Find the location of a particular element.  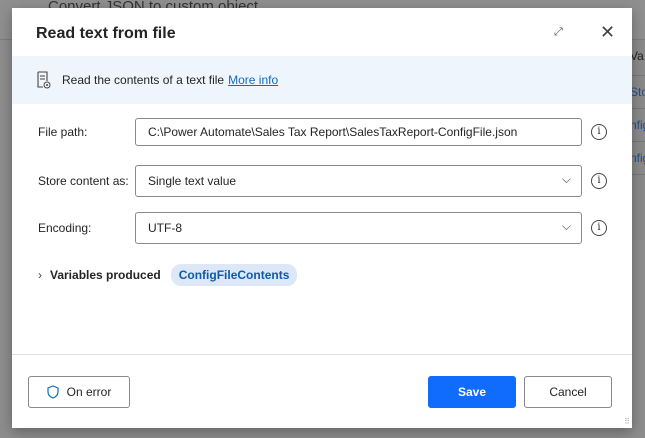

bg-item: Va is located at coordinates (638, 58).